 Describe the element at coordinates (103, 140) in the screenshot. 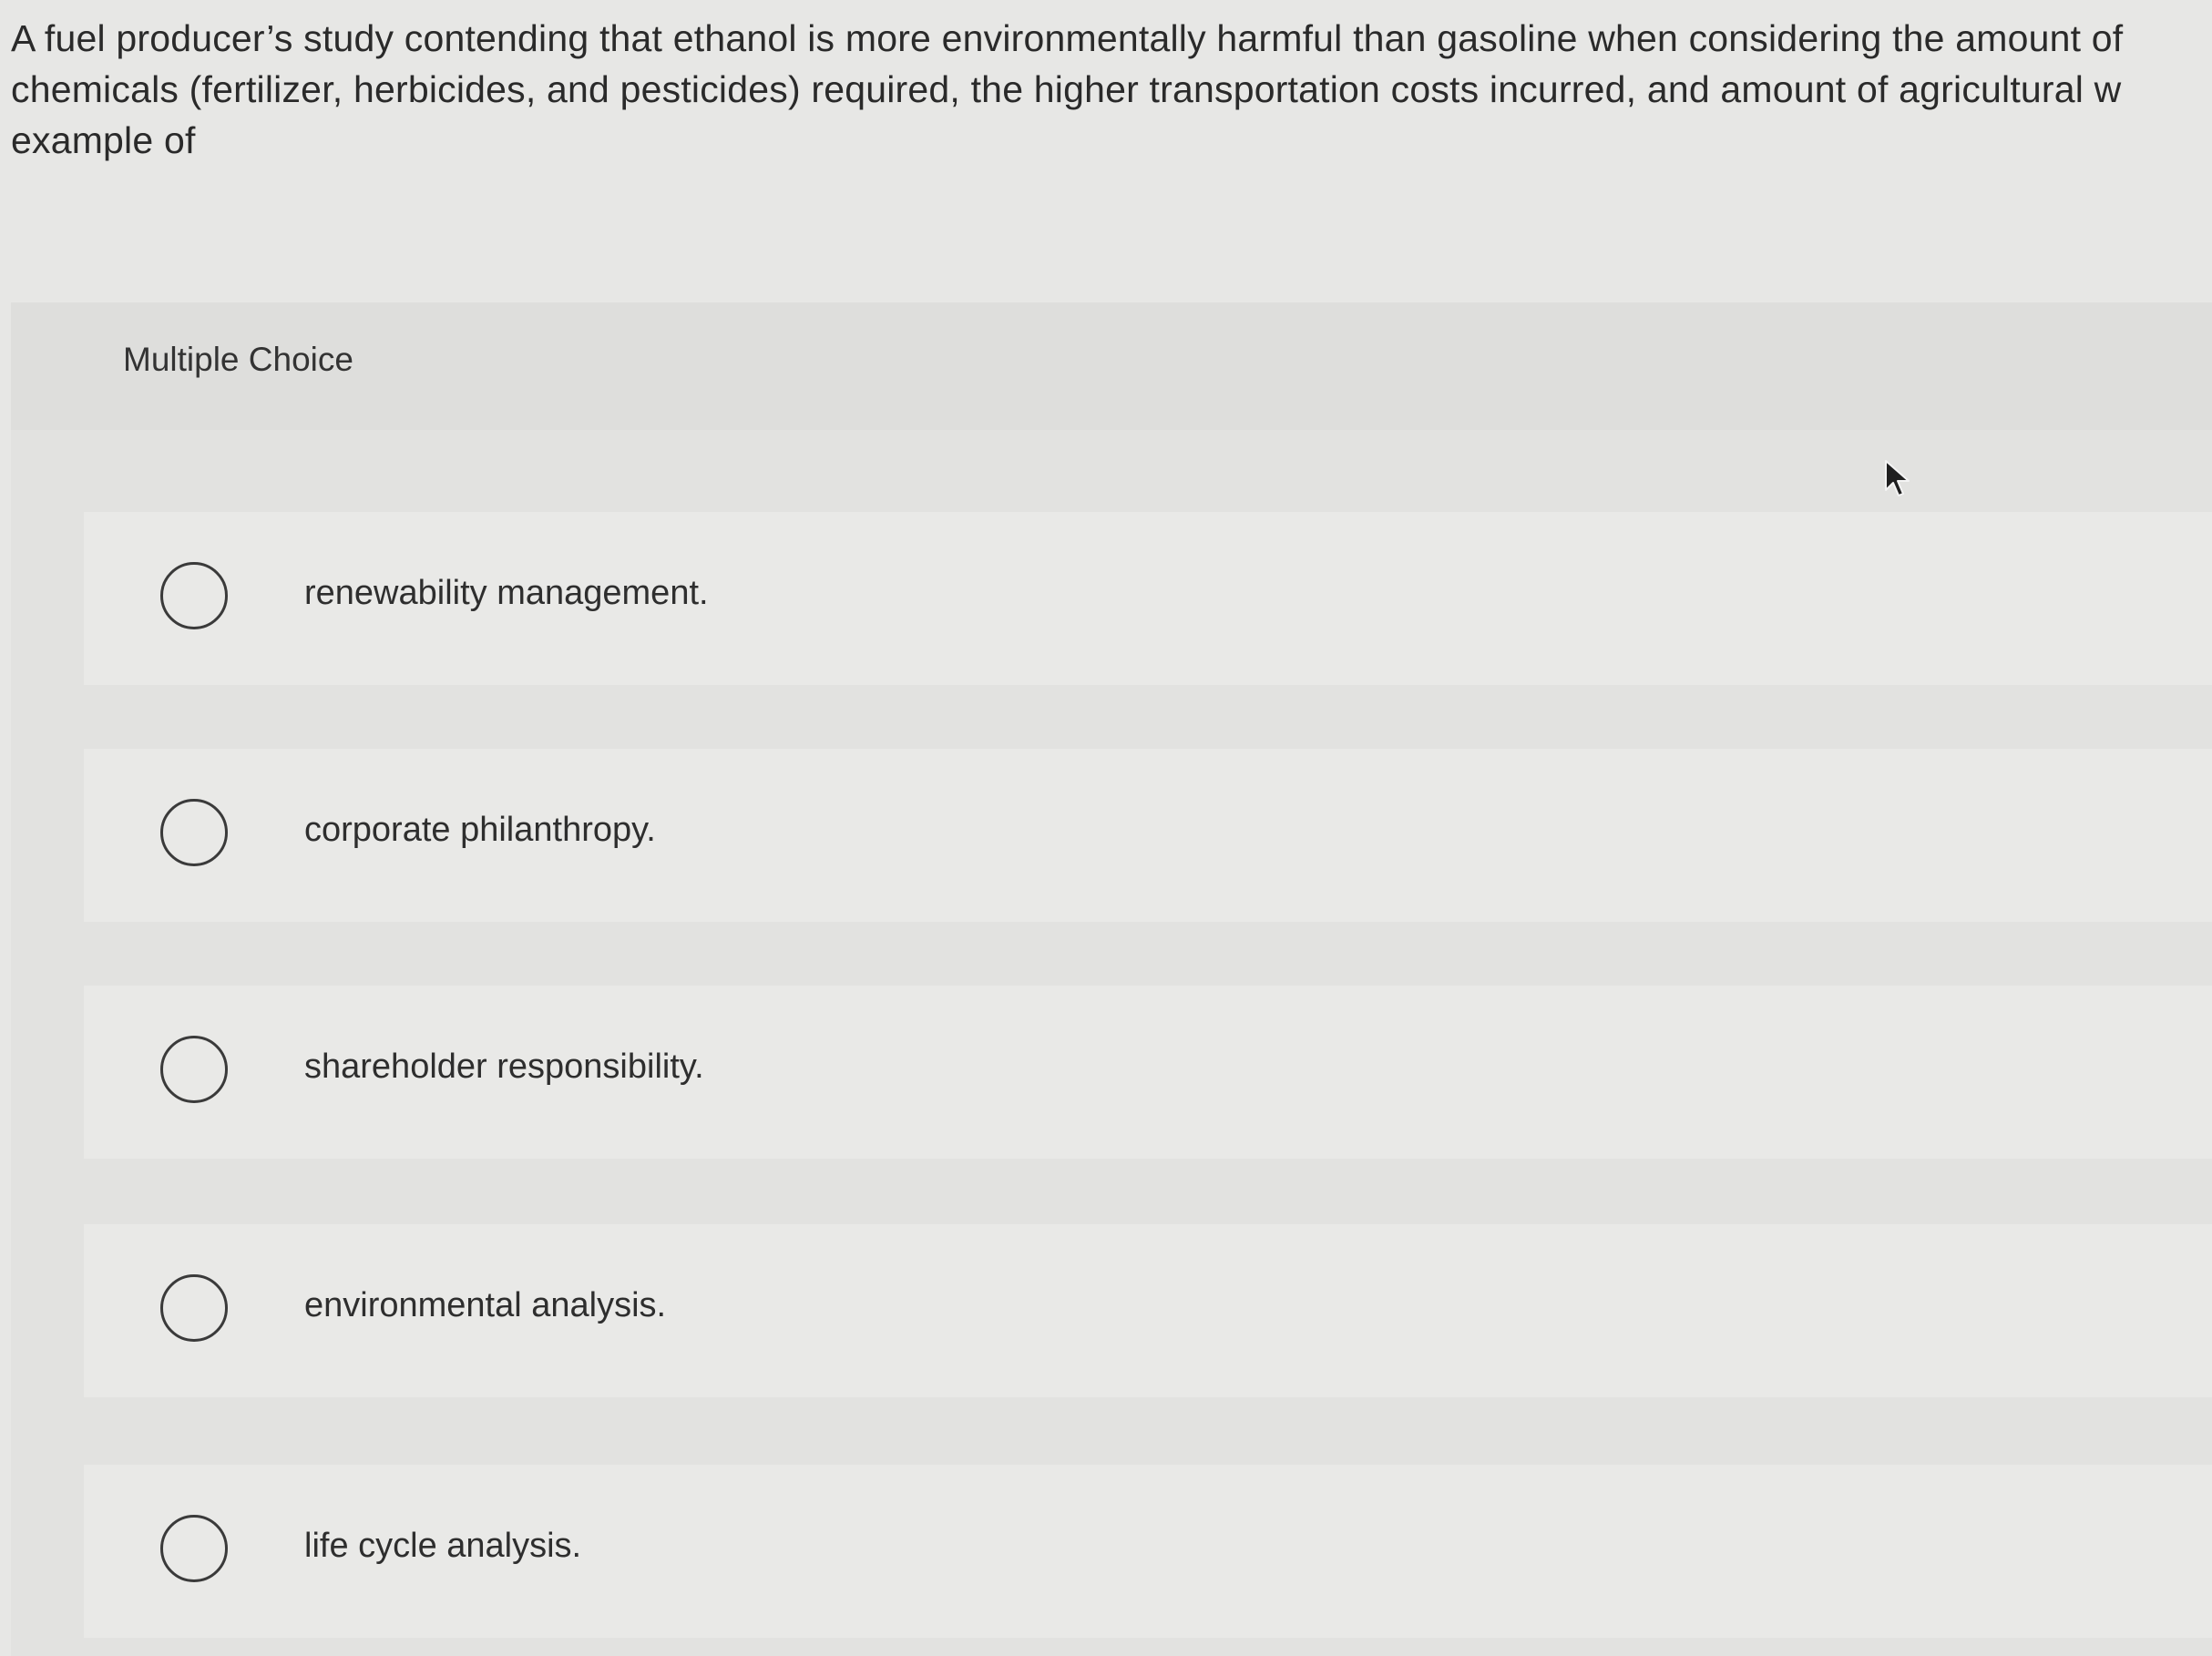

I see `question-line: example of` at that location.